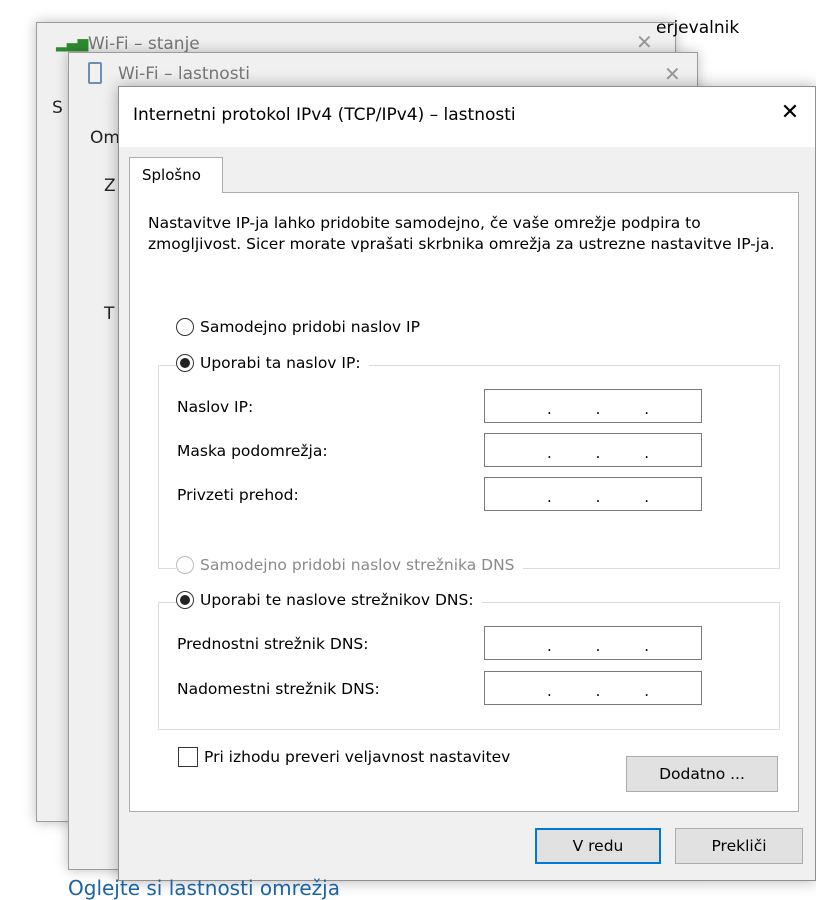  I want to click on dns-manual-radio: Uporabi te naslove strežnikov DNS:, so click(329, 600).